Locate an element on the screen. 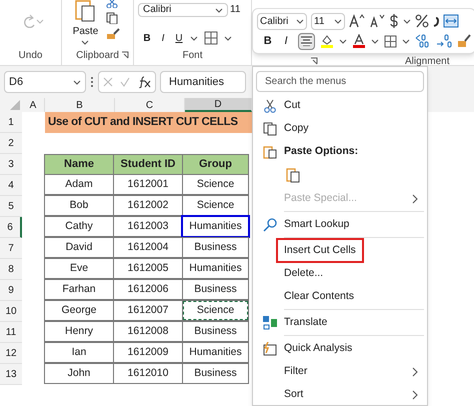 Image resolution: width=474 pixels, height=406 pixels. menu-item: Smart Lookup is located at coordinates (317, 225).